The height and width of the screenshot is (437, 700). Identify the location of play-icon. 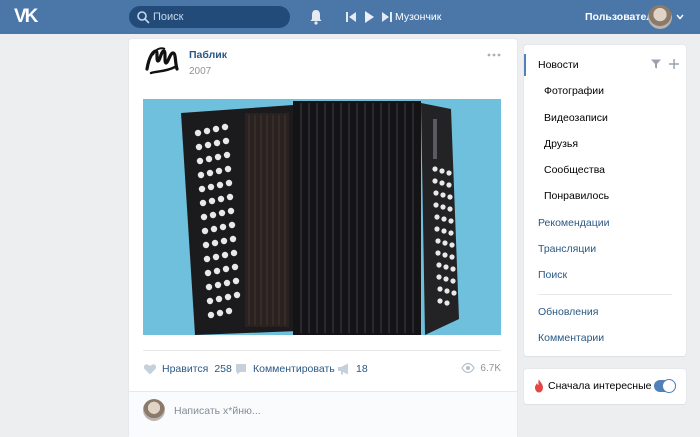
(369, 17).